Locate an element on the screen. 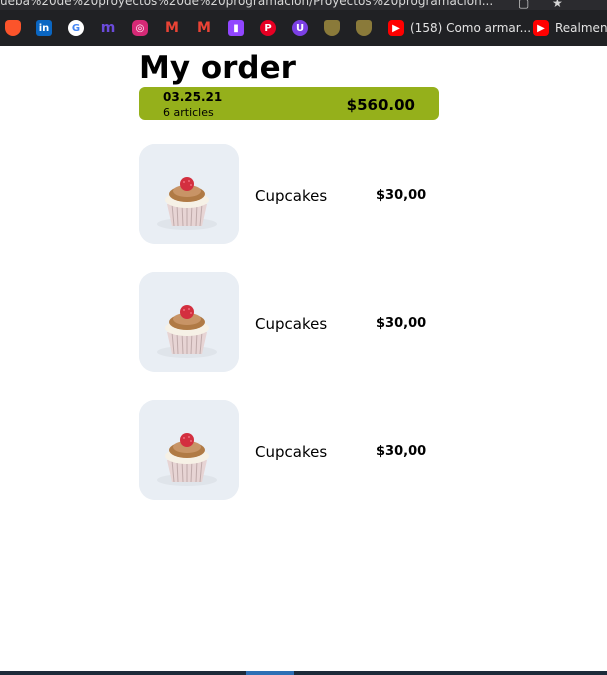 This screenshot has width=607, height=675. bookmark-pinterest: P is located at coordinates (268, 28).